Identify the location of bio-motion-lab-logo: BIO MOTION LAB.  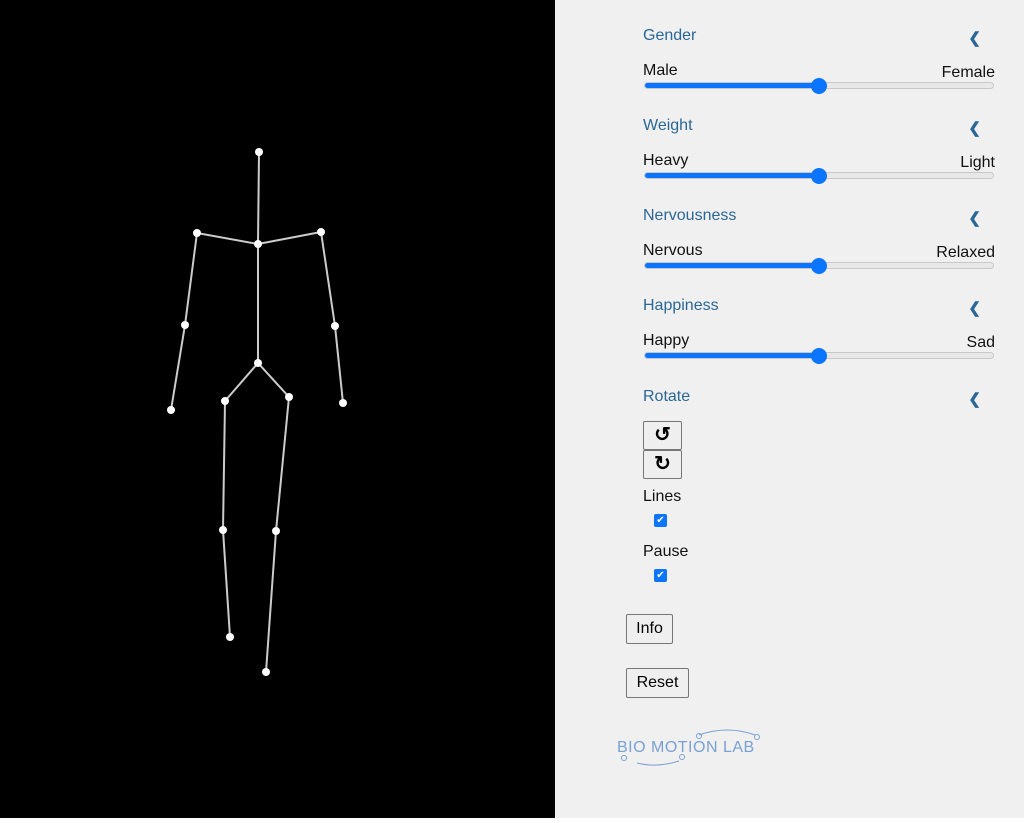
(697, 748).